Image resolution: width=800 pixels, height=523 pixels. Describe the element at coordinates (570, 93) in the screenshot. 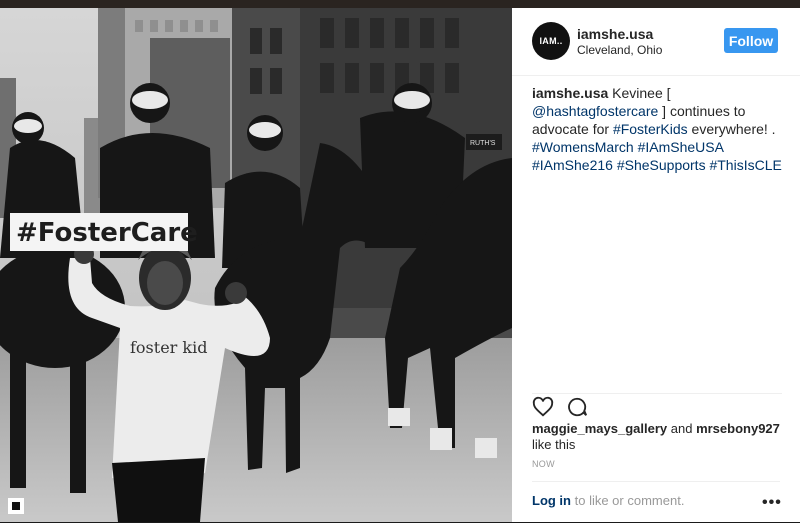

I see `caption-author-link: iamshe.usa` at that location.